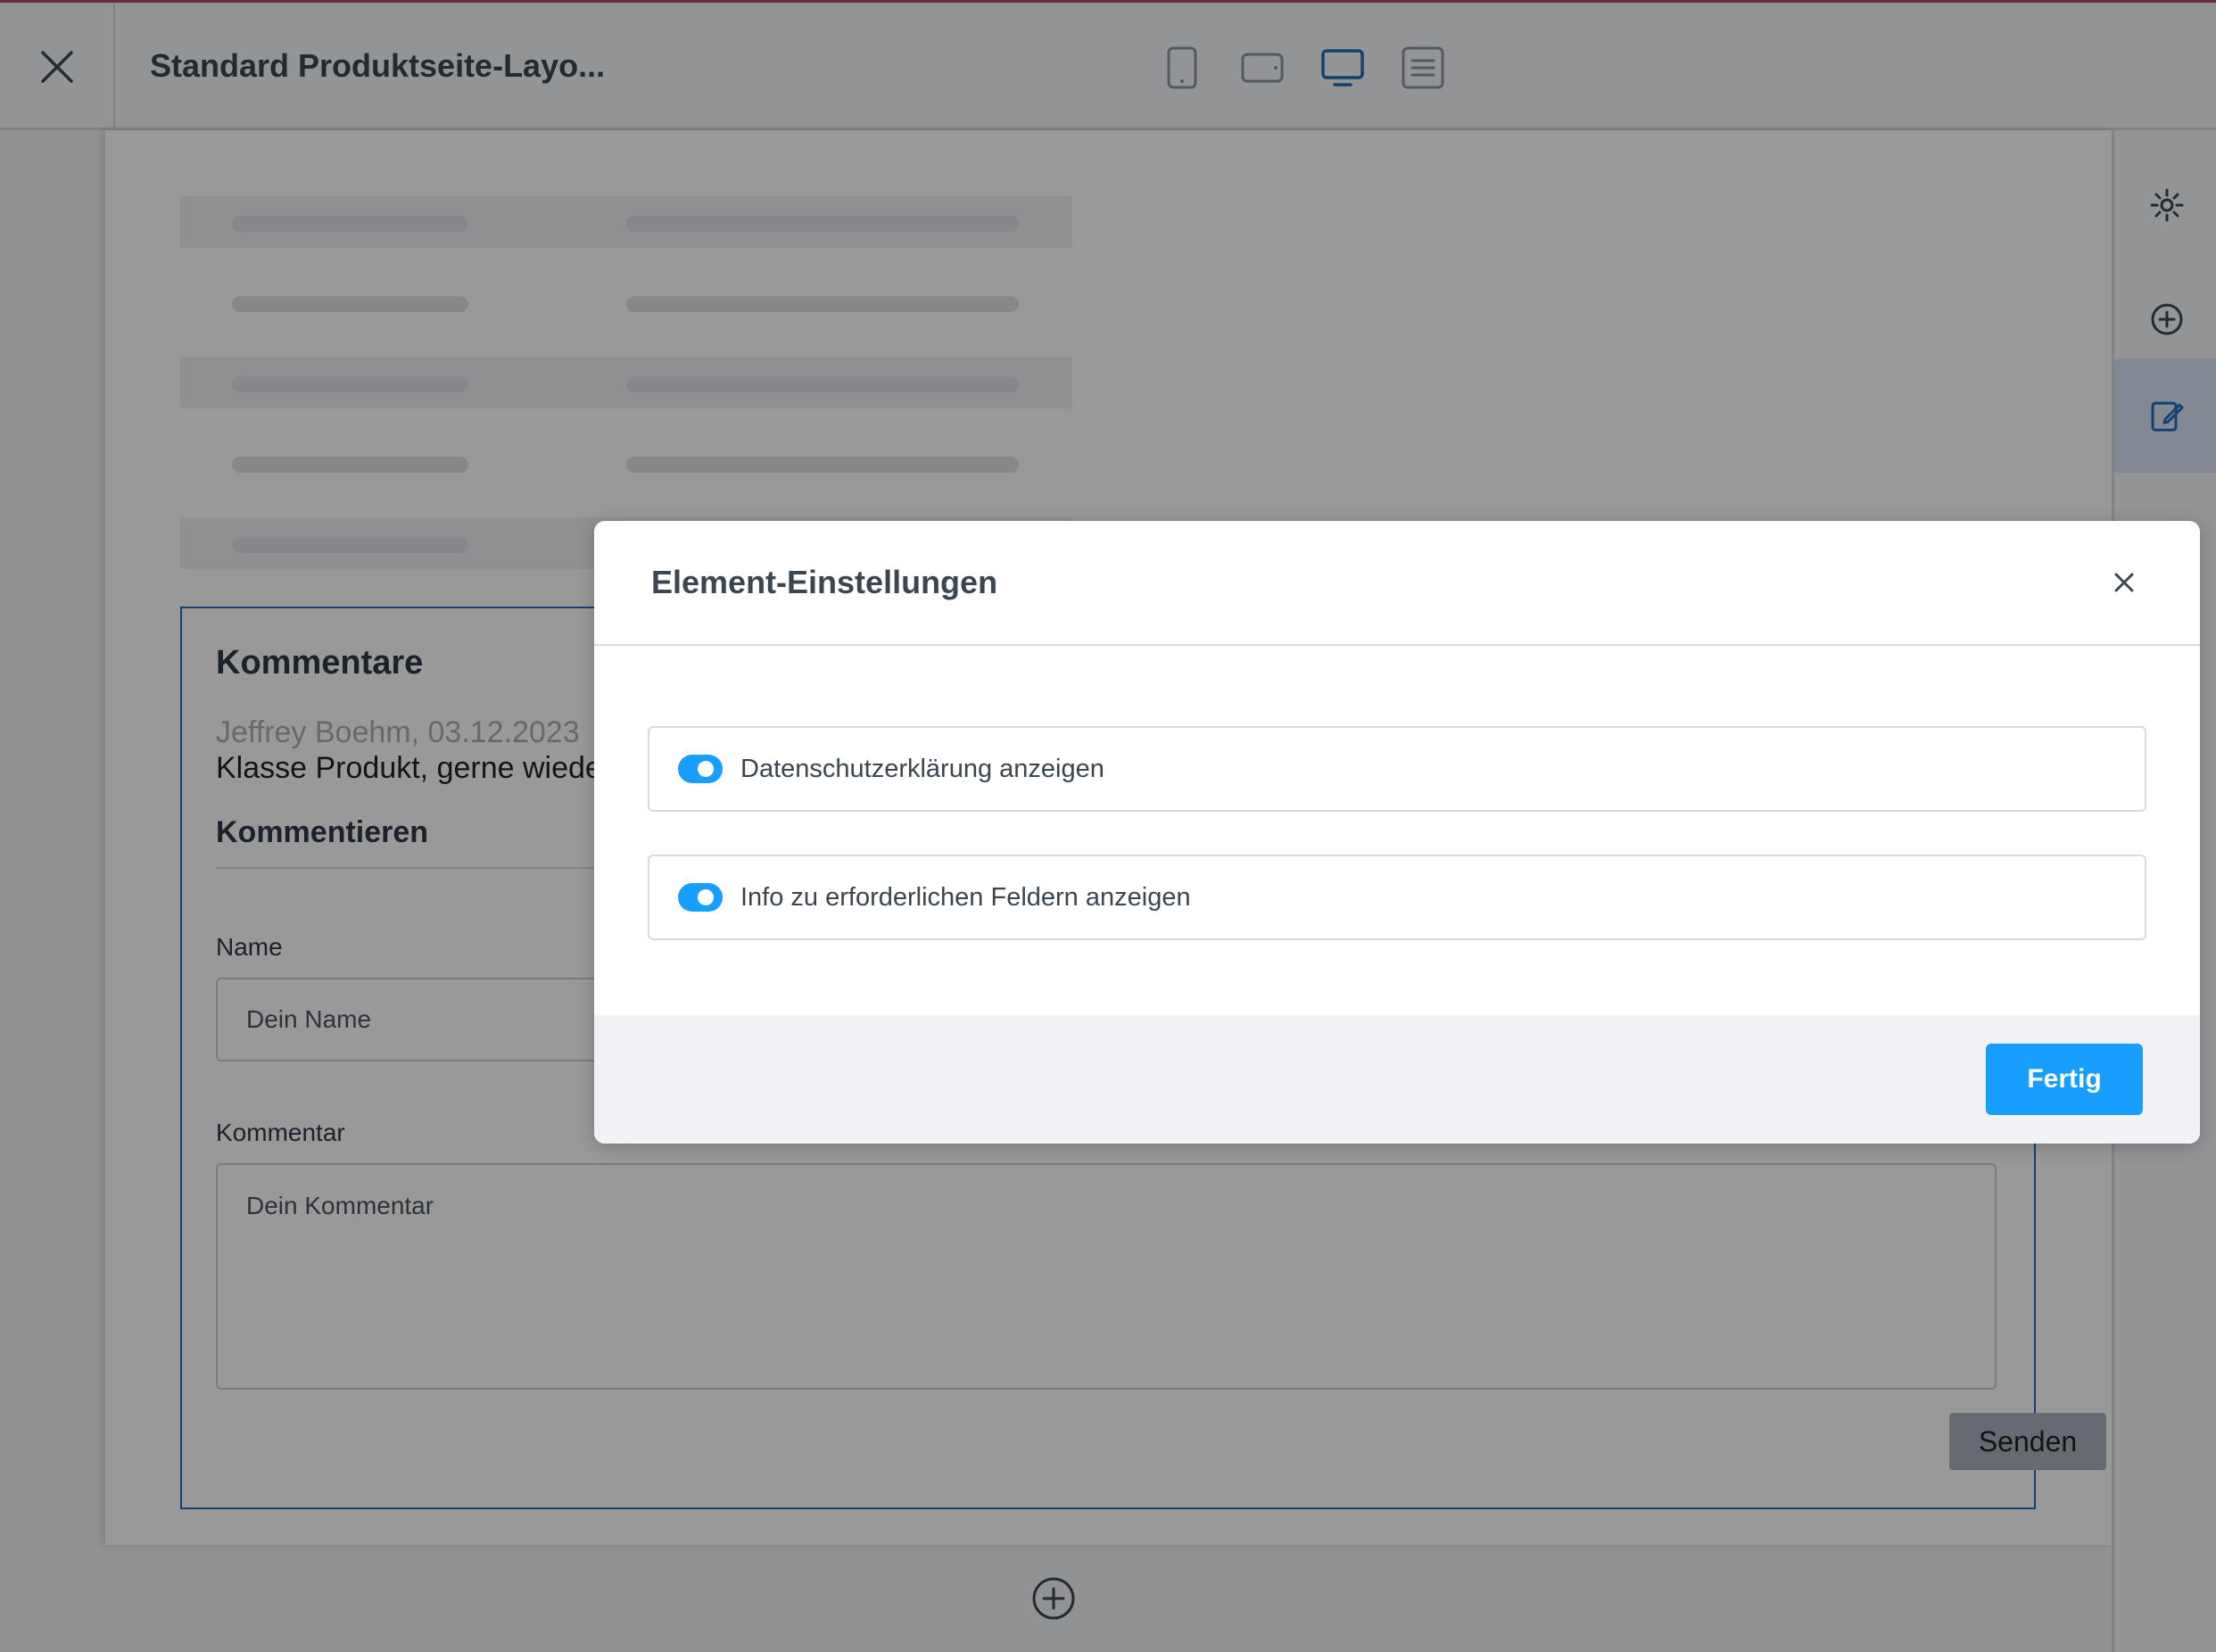 This screenshot has height=1652, width=2216. I want to click on option-required-info: Info zu erforderlichen Feldern anzeigen, so click(1397, 897).